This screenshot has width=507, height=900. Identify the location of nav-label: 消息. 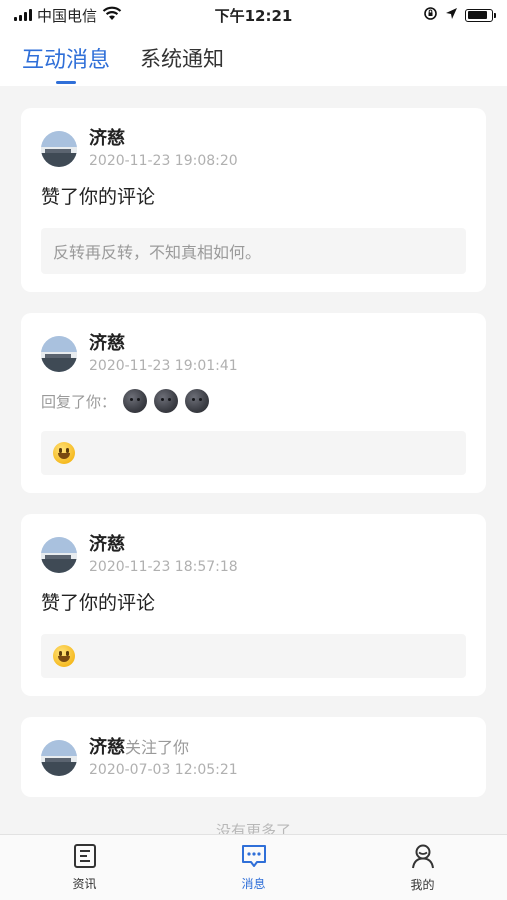
(253, 884).